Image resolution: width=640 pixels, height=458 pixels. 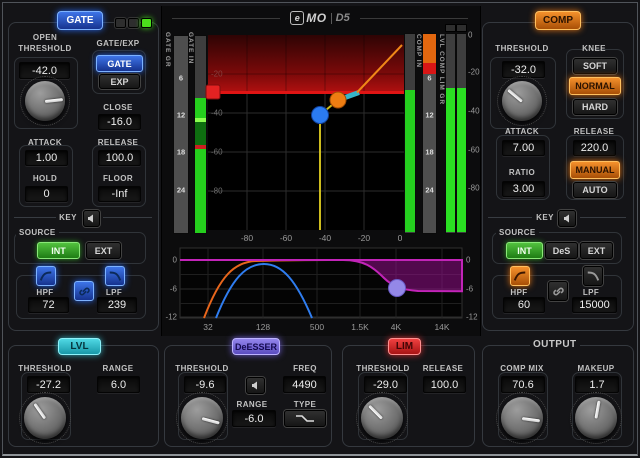 What do you see at coordinates (523, 384) in the screenshot?
I see `comp-mix-value: 70.6` at bounding box center [523, 384].